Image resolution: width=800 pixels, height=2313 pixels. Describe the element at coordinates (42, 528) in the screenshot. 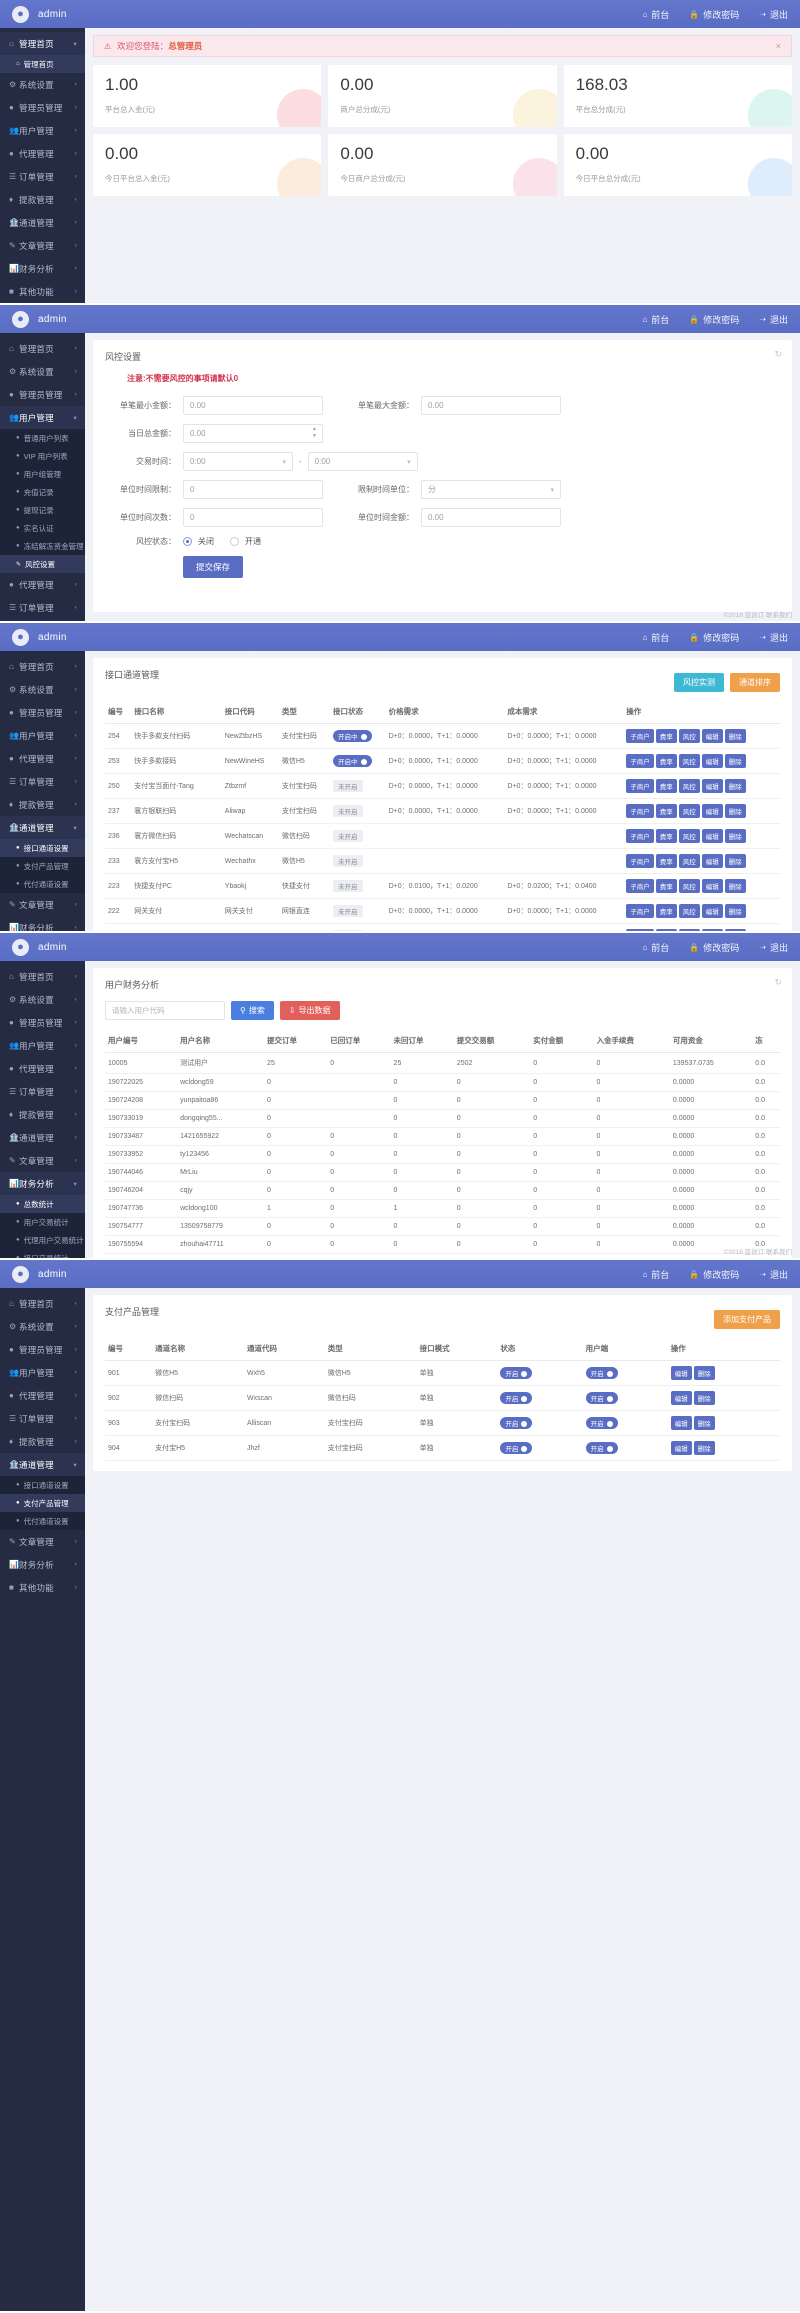

I see `sidebar-subitem-realname: ● 实名认证` at that location.